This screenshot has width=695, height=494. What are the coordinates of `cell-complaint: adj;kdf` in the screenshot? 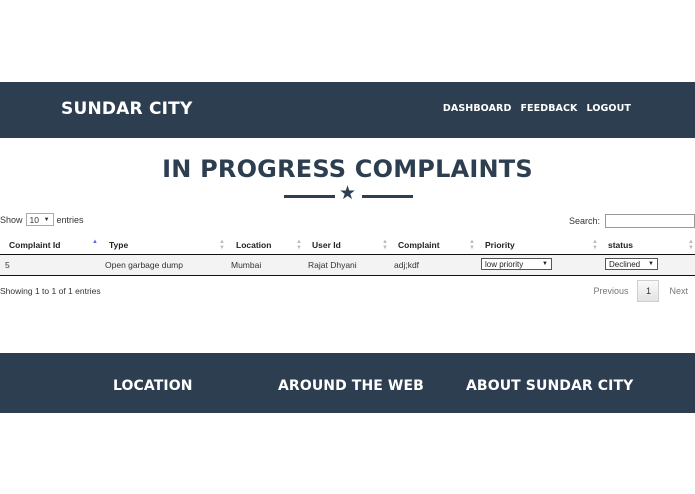 It's located at (433, 265).